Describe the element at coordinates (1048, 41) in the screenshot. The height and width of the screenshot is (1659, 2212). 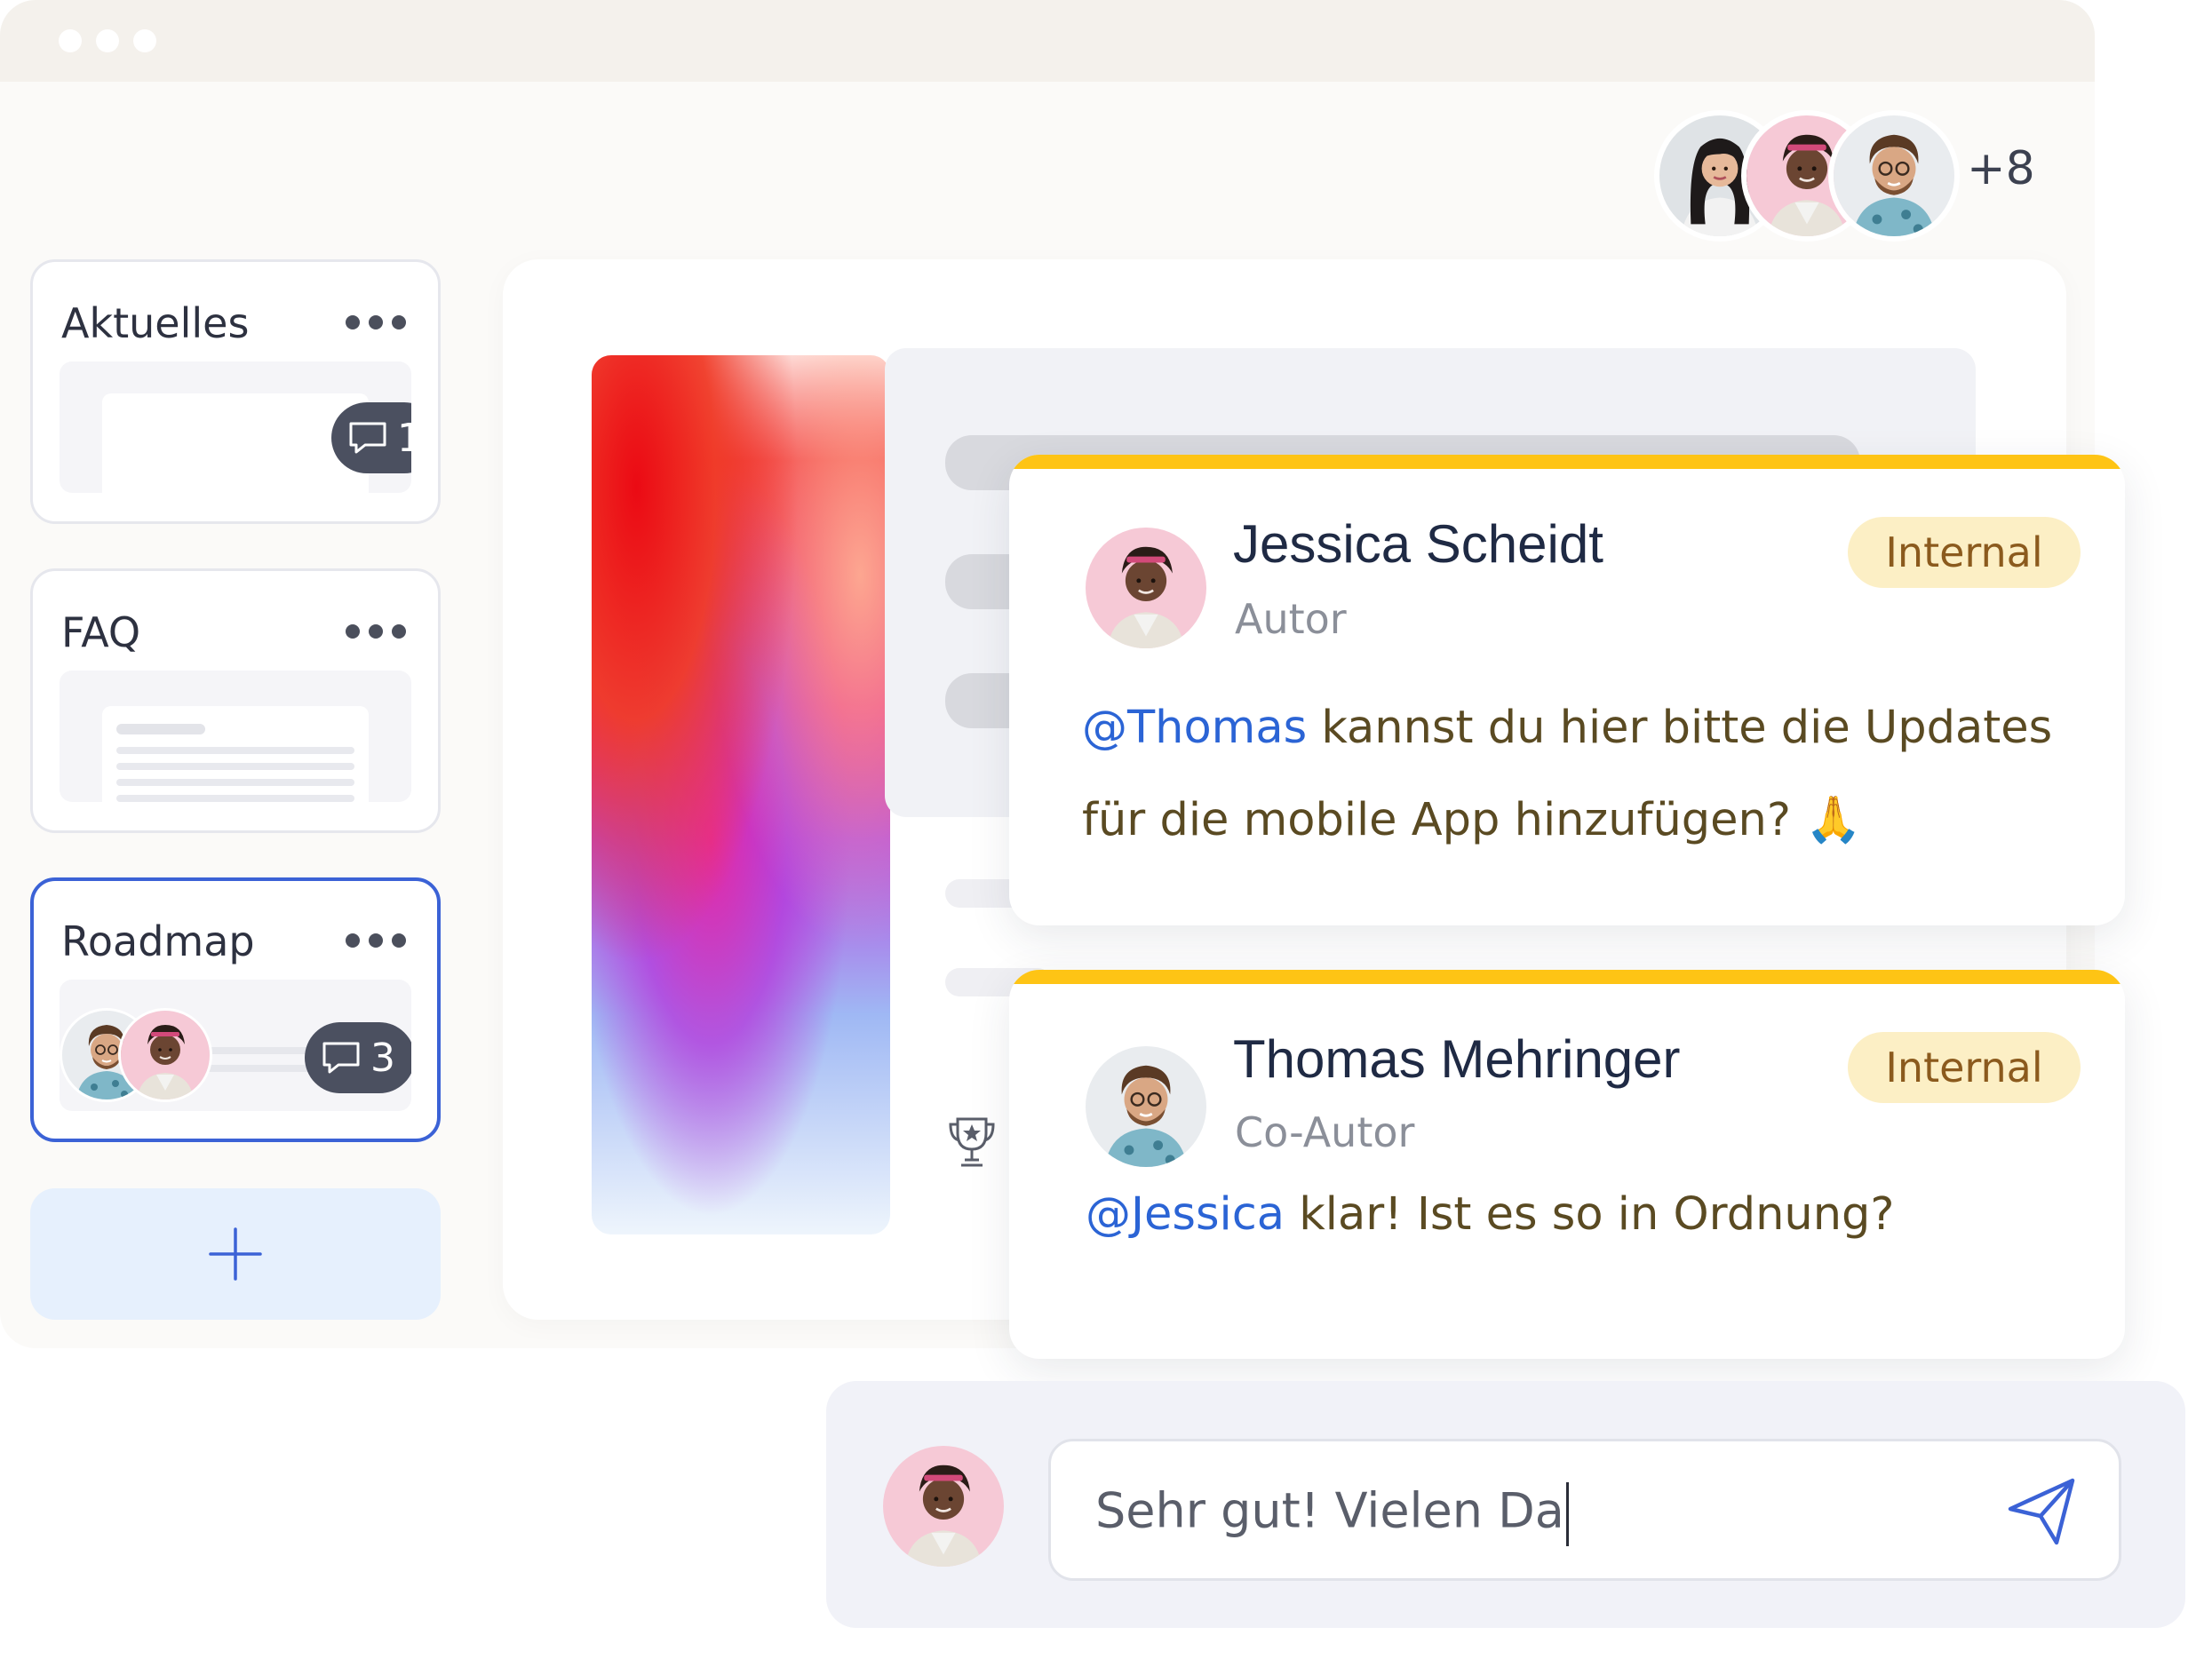
I see `window-titlebar` at that location.